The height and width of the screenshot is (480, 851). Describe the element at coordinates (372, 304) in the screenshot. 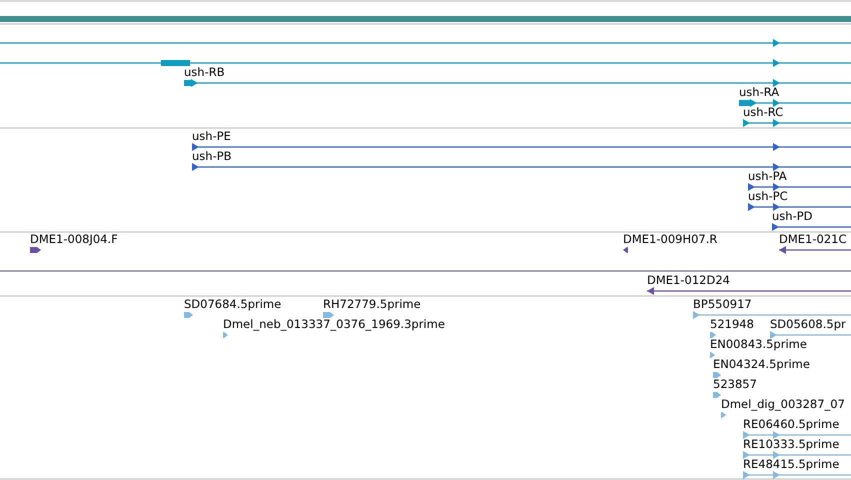

I see `feature-label: RH72779.5prime` at that location.